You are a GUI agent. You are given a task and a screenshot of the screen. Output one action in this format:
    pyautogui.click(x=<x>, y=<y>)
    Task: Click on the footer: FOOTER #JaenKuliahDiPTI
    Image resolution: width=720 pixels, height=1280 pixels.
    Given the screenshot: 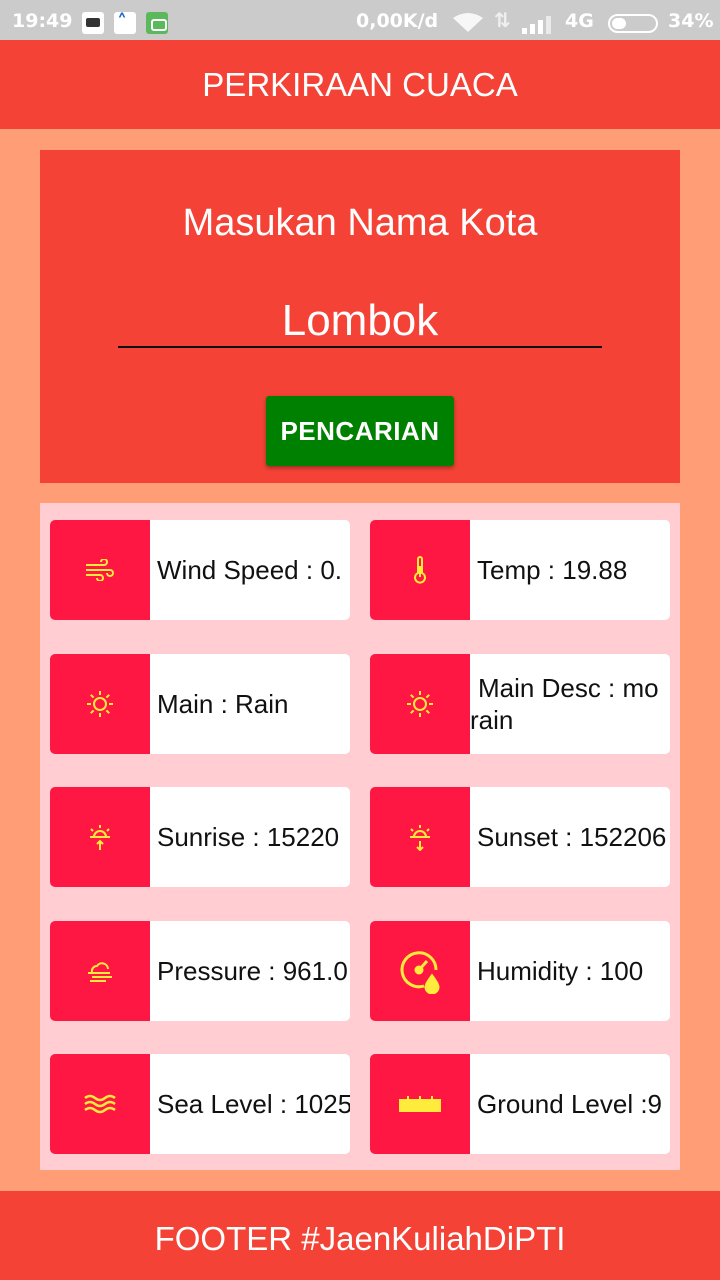 What is the action you would take?
    pyautogui.click(x=360, y=1235)
    